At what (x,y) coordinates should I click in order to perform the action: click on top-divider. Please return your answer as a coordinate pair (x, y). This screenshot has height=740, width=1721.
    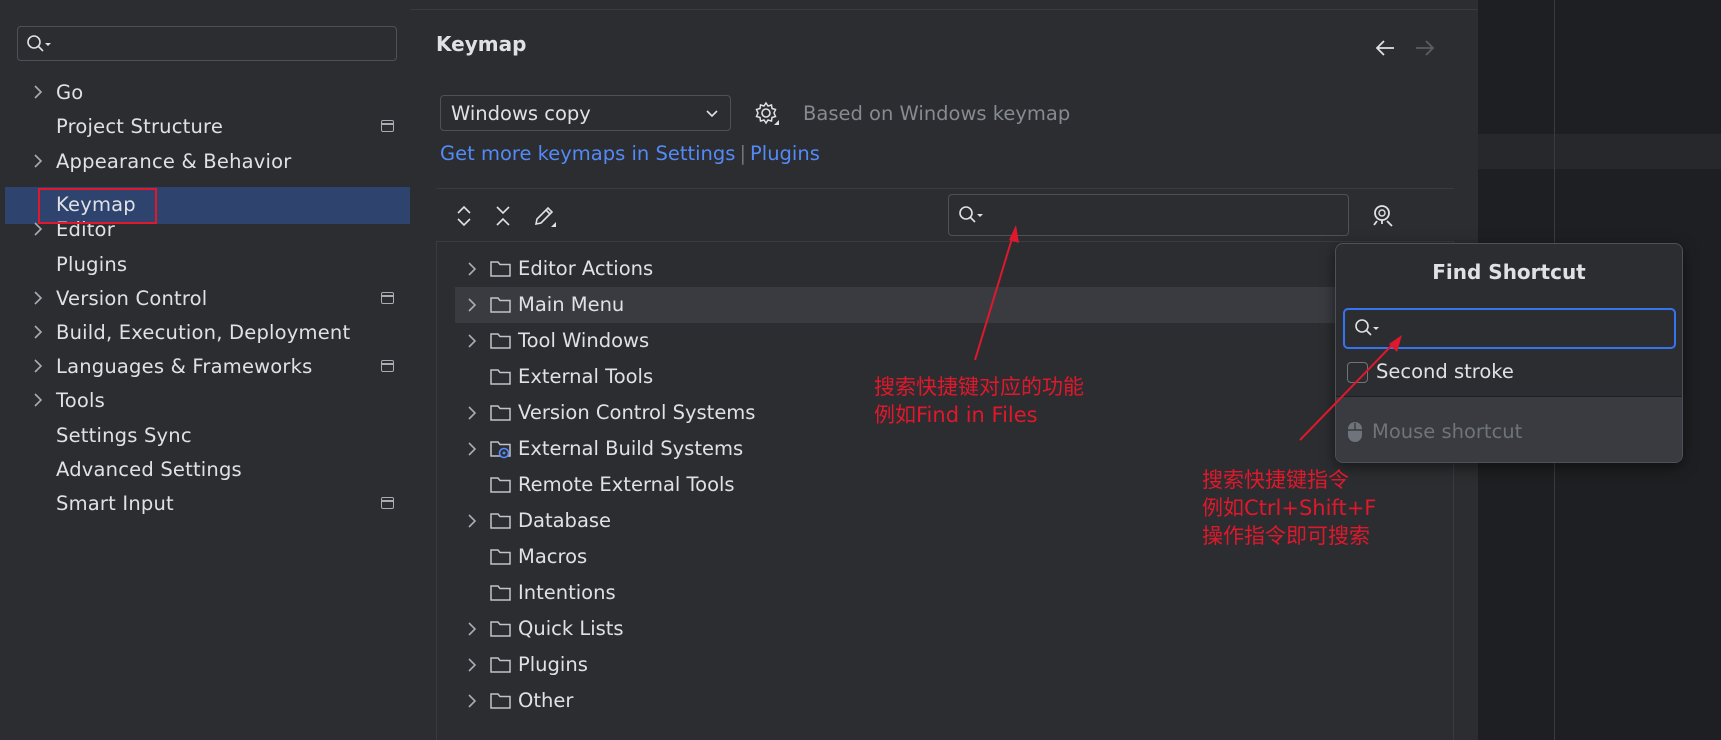
    Looking at the image, I should click on (944, 9).